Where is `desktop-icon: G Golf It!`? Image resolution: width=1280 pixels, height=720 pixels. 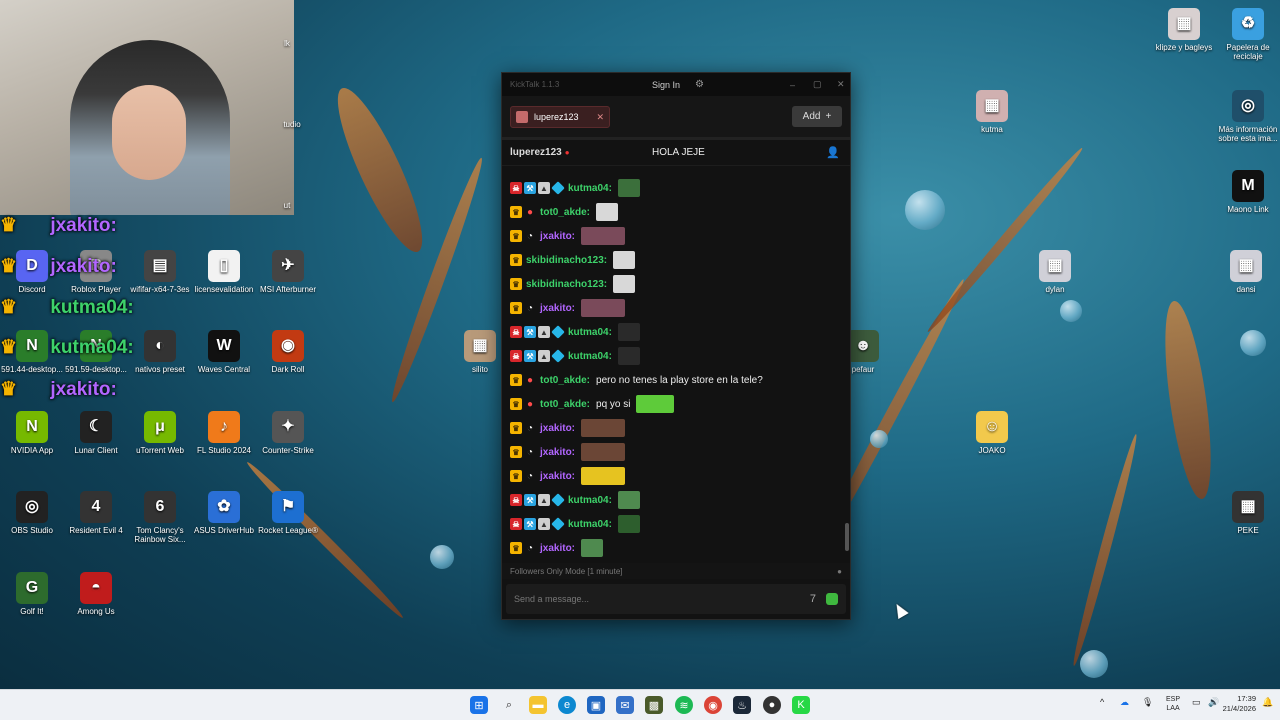
desktop-icon: G Golf It! is located at coordinates (32, 594).